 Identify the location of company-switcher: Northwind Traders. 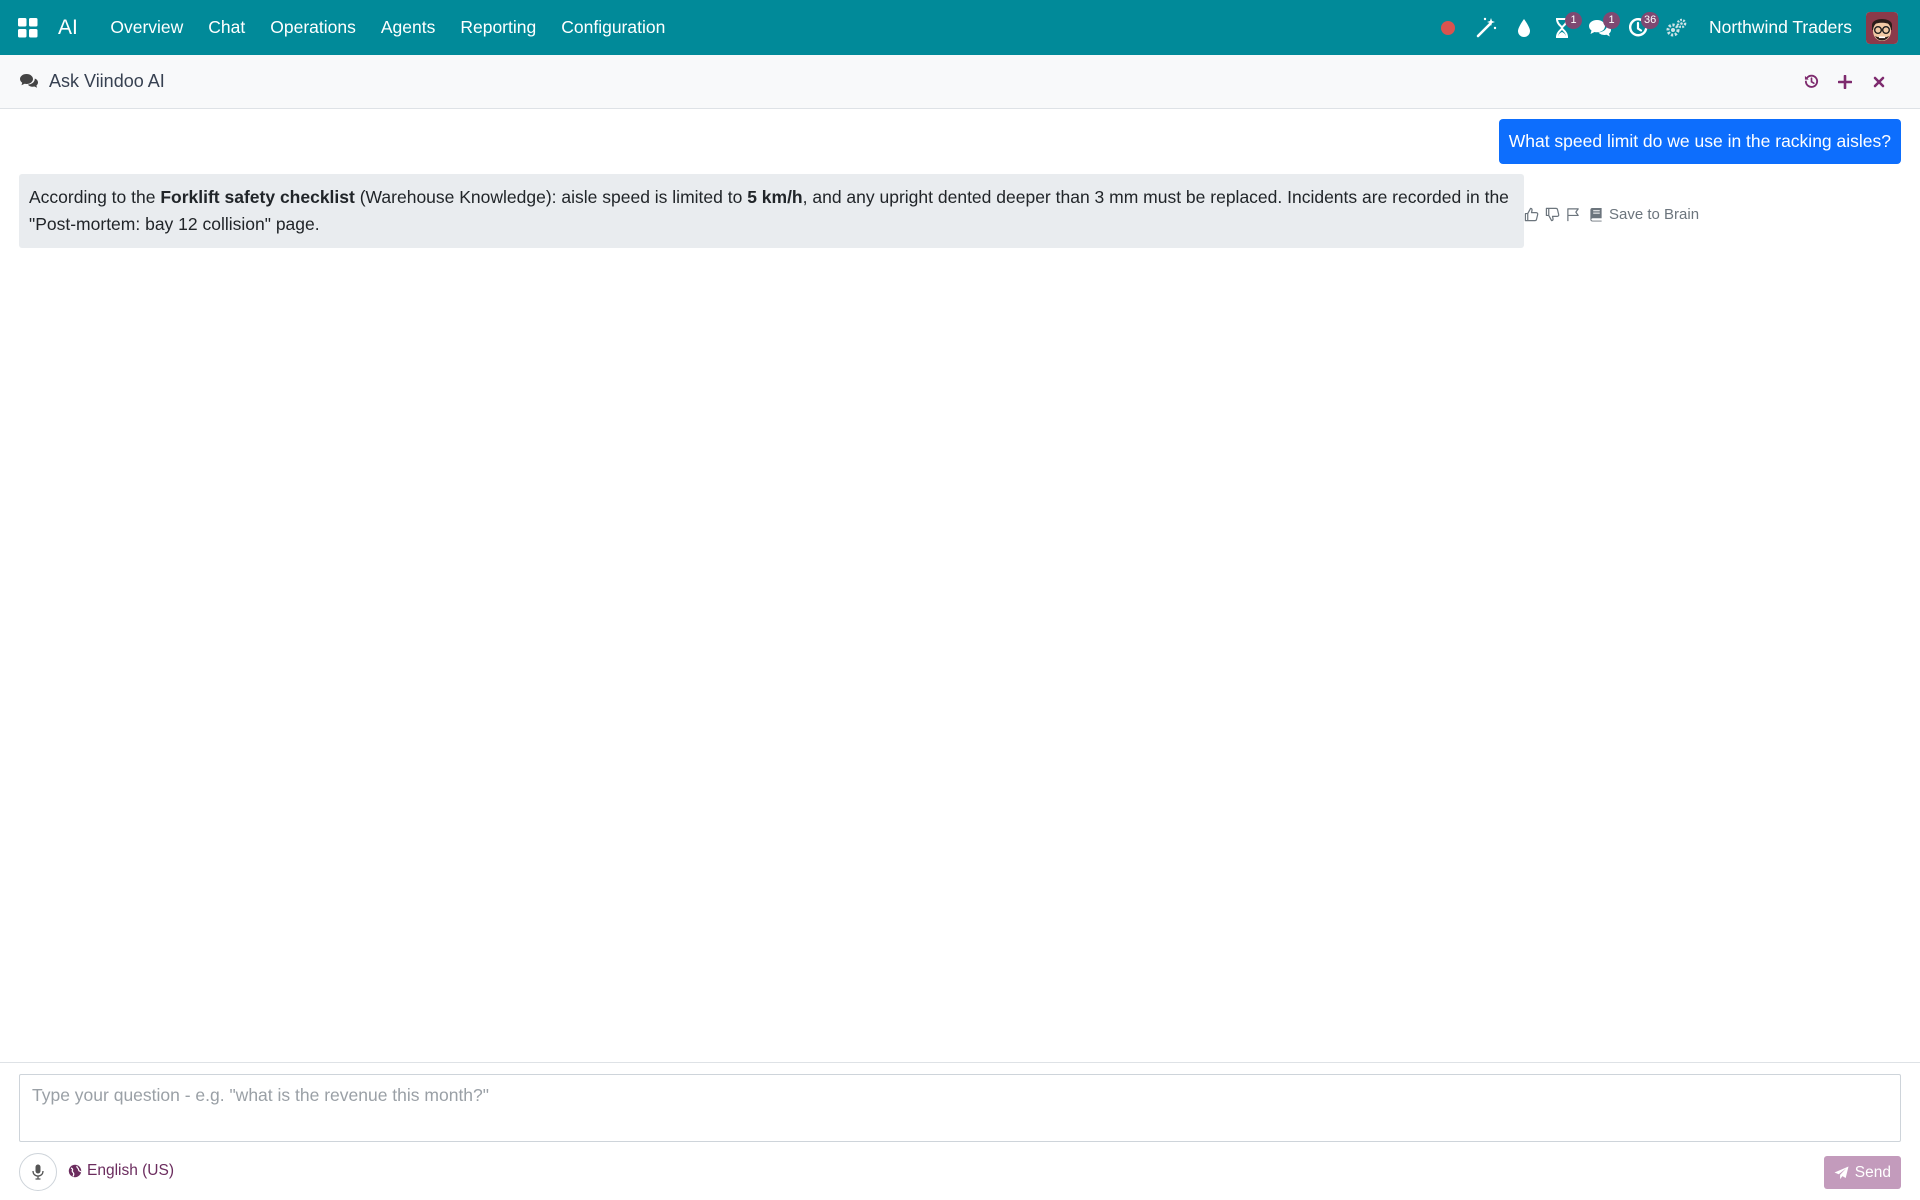
(1780, 27).